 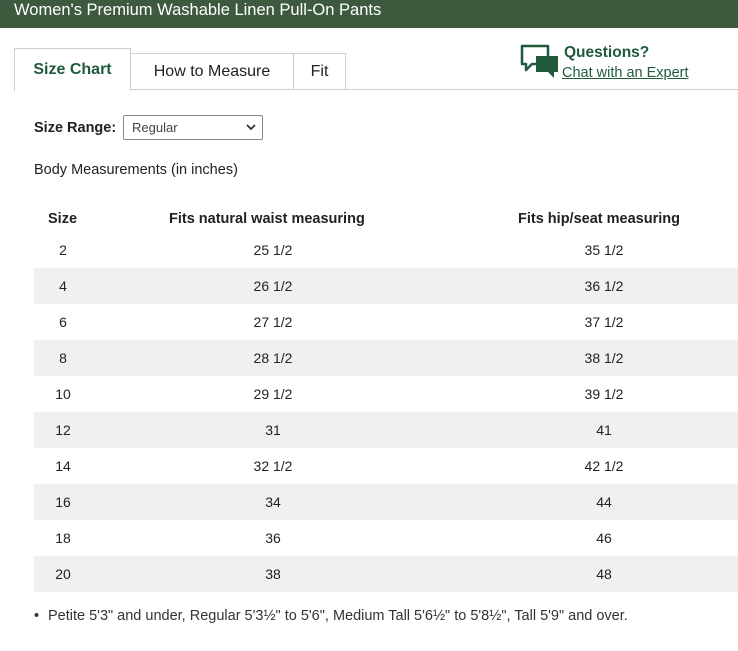 I want to click on cell-hip: 46, so click(x=604, y=538).